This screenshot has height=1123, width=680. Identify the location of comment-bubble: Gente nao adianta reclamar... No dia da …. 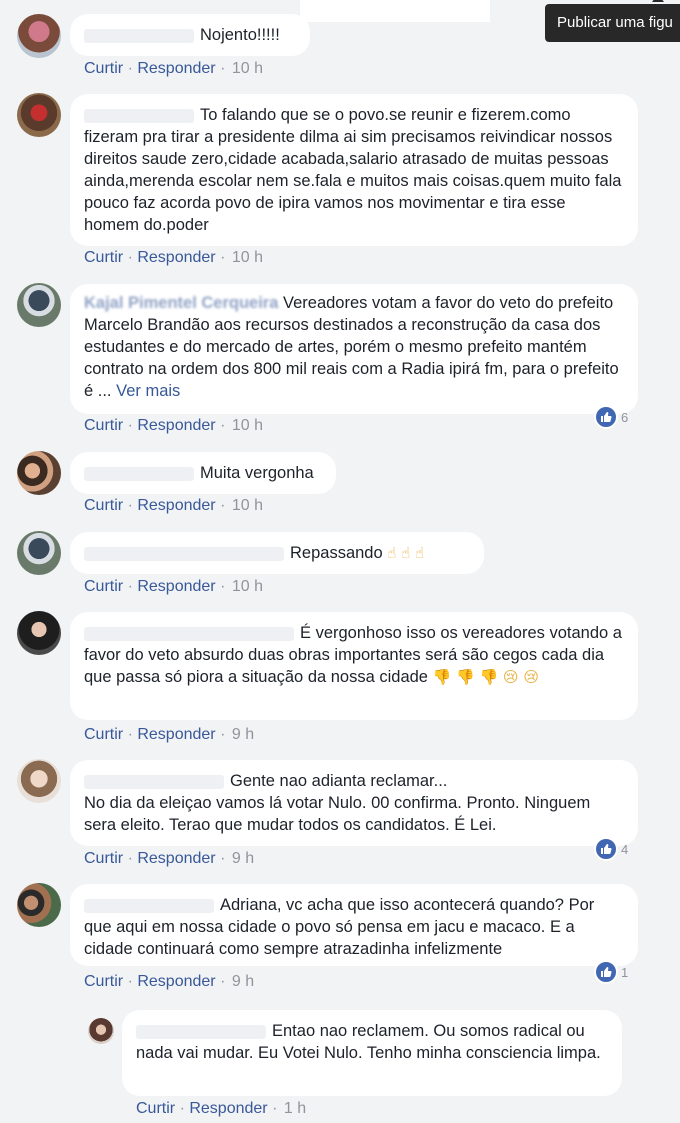
(354, 803).